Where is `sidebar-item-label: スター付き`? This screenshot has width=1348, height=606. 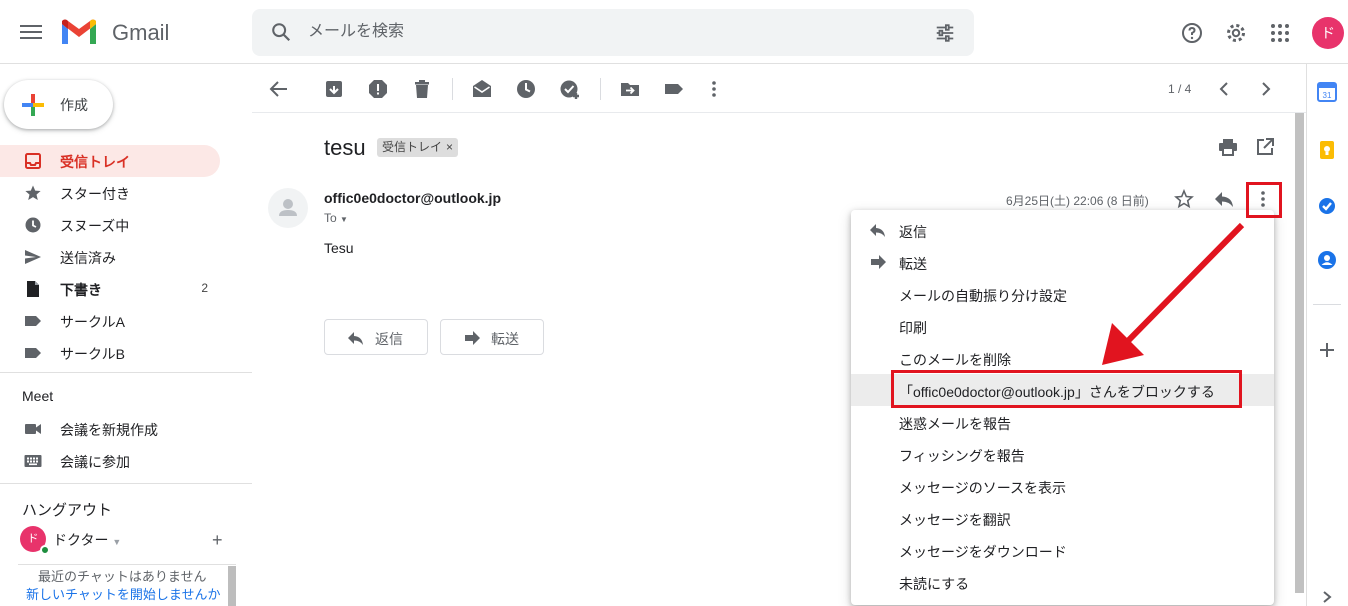 sidebar-item-label: スター付き is located at coordinates (95, 194).